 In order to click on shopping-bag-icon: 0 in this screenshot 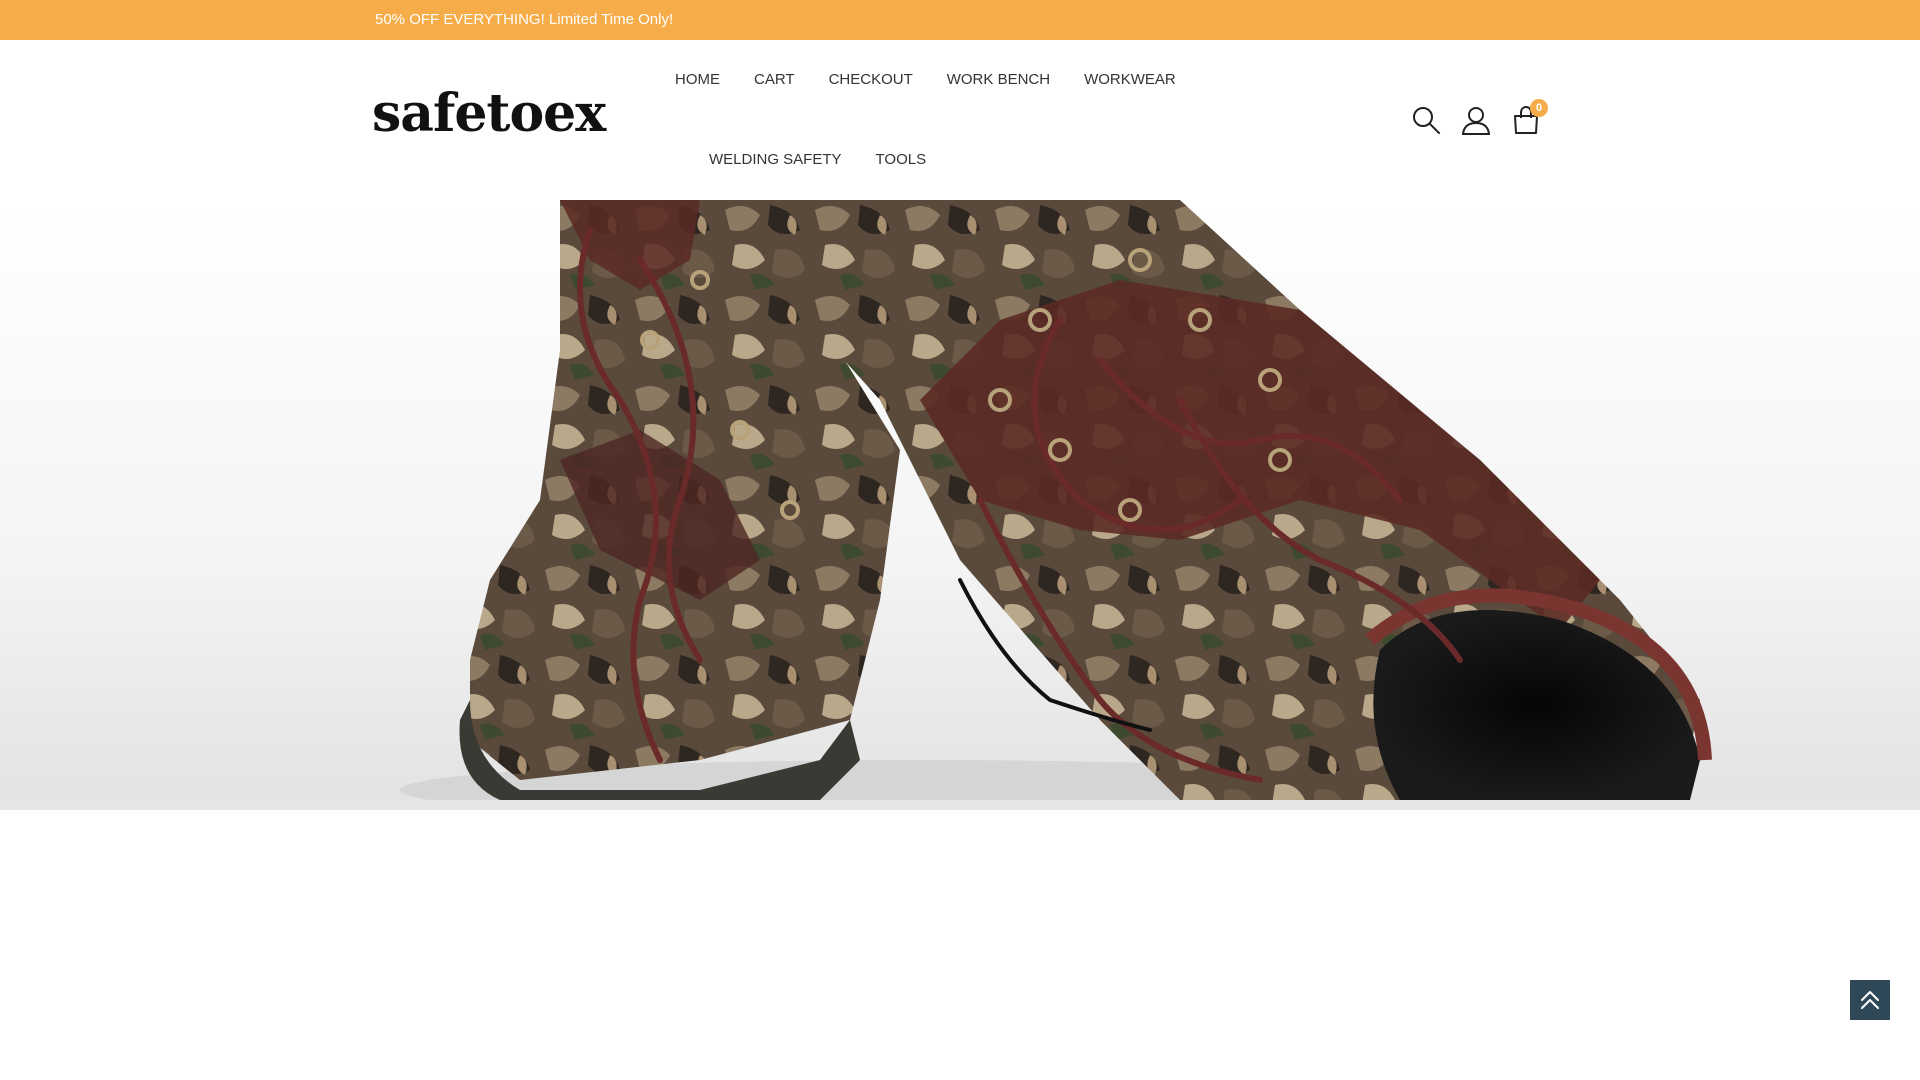, I will do `click(1529, 117)`.